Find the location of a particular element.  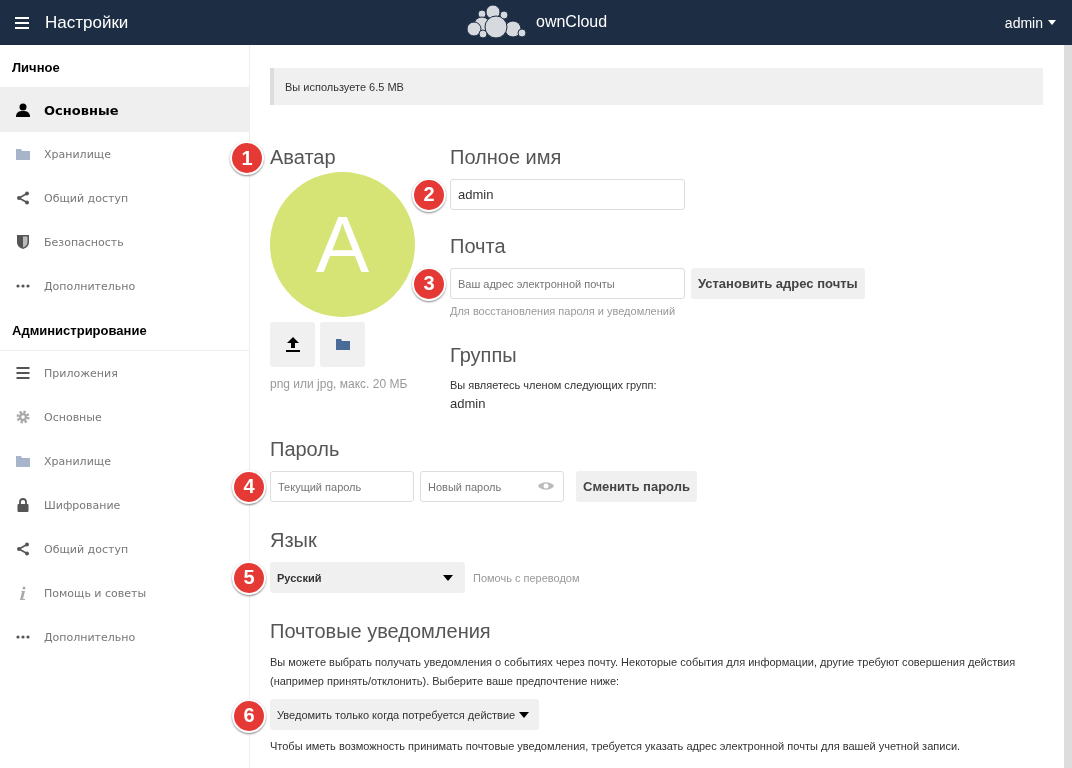

full-name-field: admin is located at coordinates (567, 194).